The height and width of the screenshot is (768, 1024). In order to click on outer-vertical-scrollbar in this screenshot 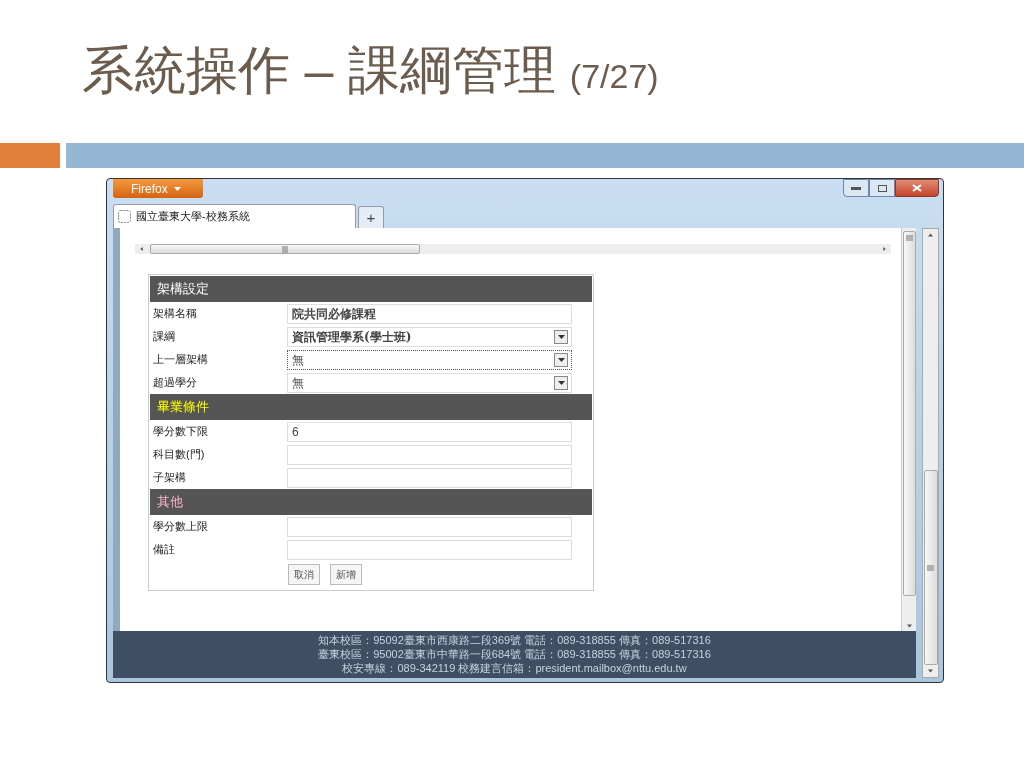, I will do `click(930, 453)`.